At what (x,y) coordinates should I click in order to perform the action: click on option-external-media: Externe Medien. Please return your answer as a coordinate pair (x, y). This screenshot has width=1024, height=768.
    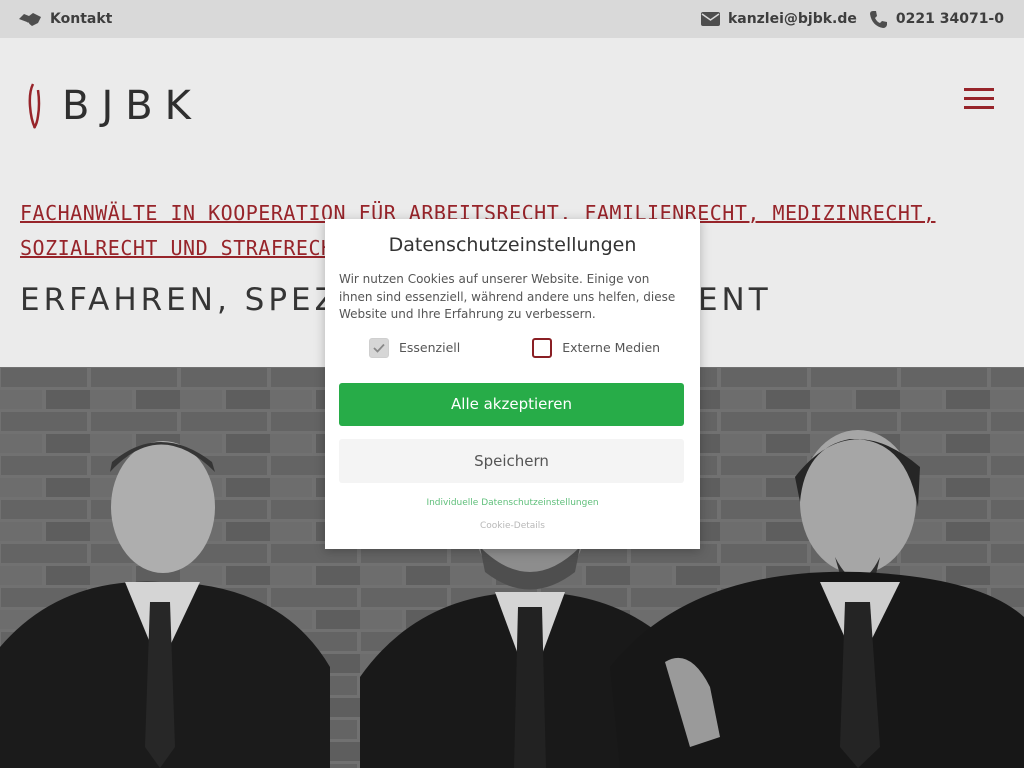
    Looking at the image, I should click on (596, 347).